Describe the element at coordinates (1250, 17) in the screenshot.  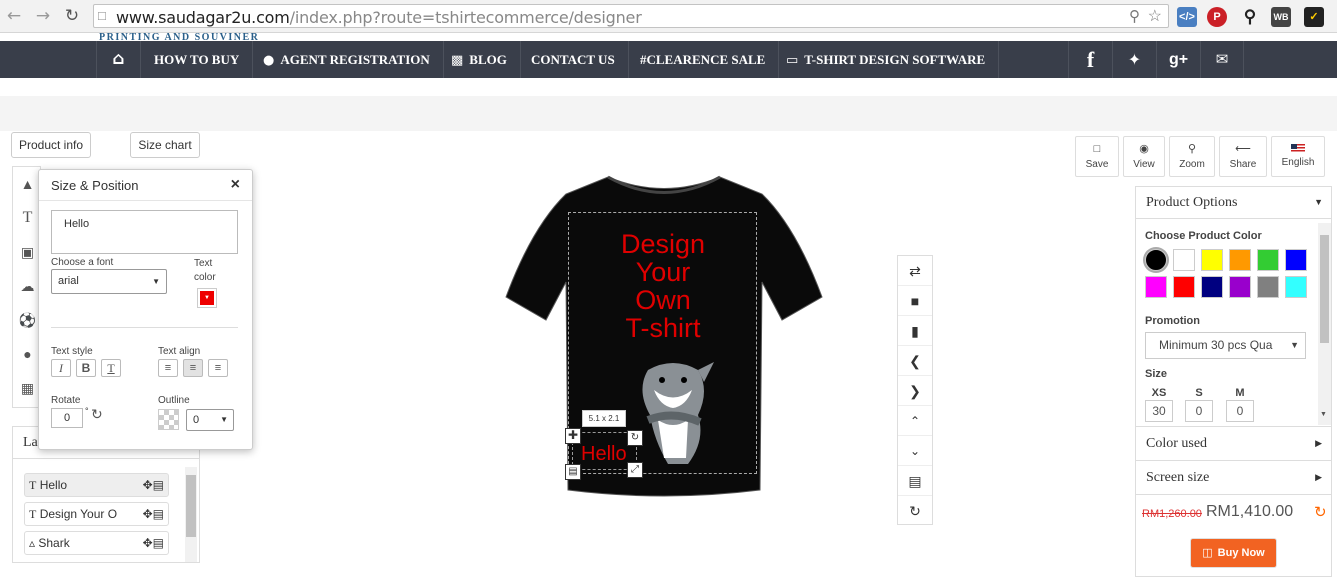
I see `search-extension-icon: ⚲` at that location.